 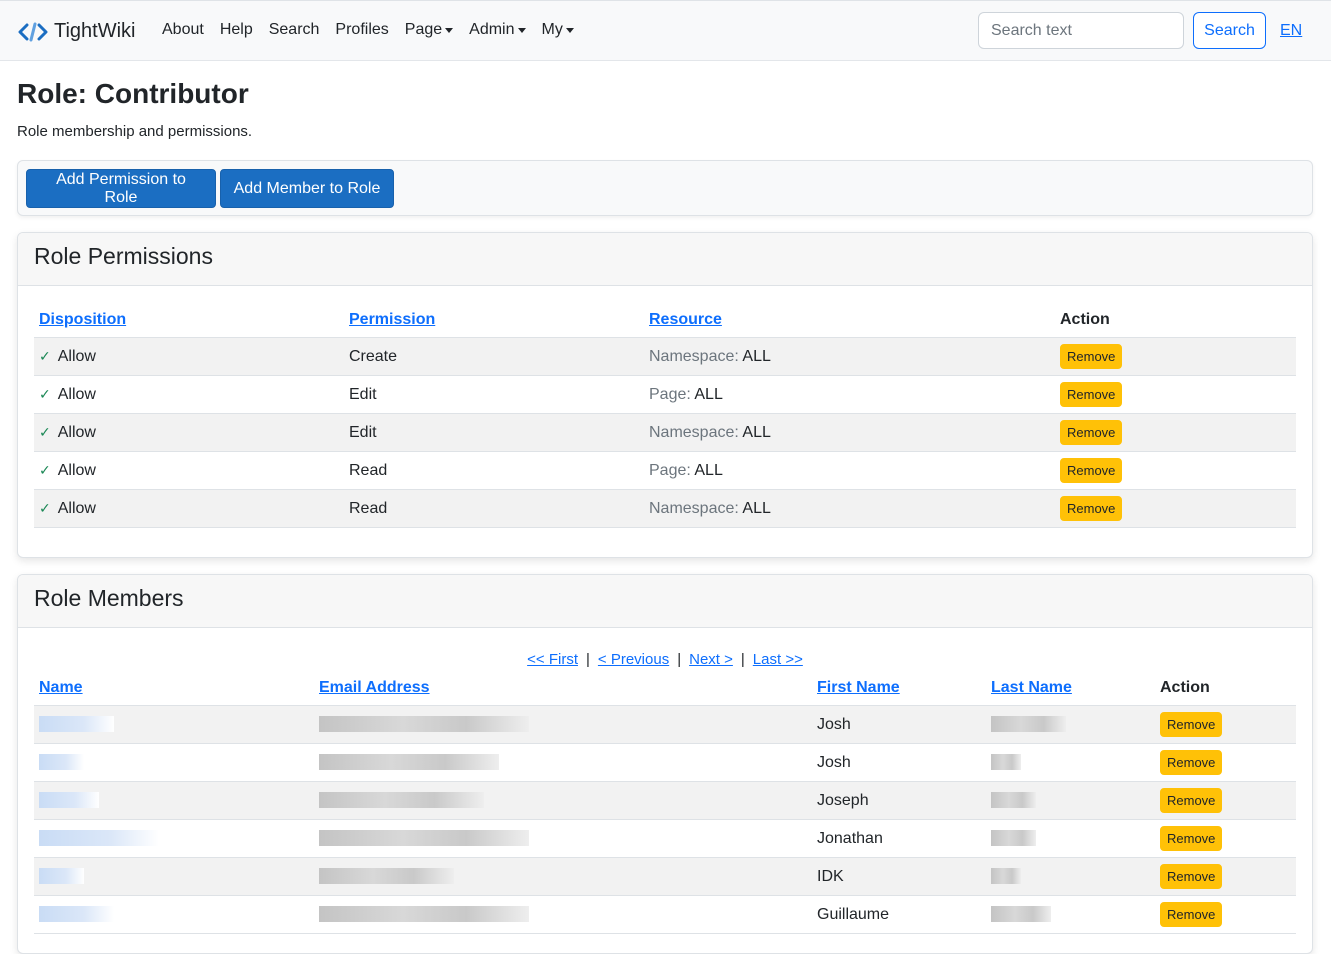 What do you see at coordinates (849, 432) in the screenshot?
I see `resource-cell: Namespace: ALL` at bounding box center [849, 432].